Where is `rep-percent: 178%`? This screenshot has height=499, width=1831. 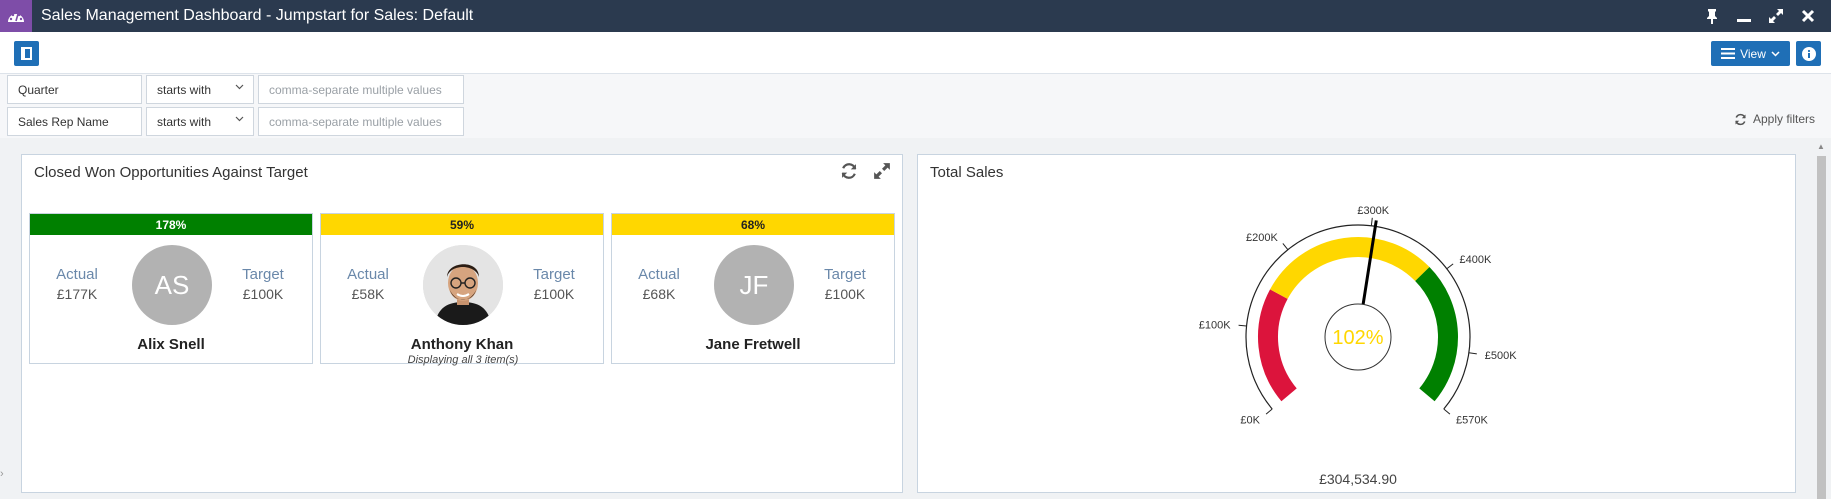 rep-percent: 178% is located at coordinates (171, 224).